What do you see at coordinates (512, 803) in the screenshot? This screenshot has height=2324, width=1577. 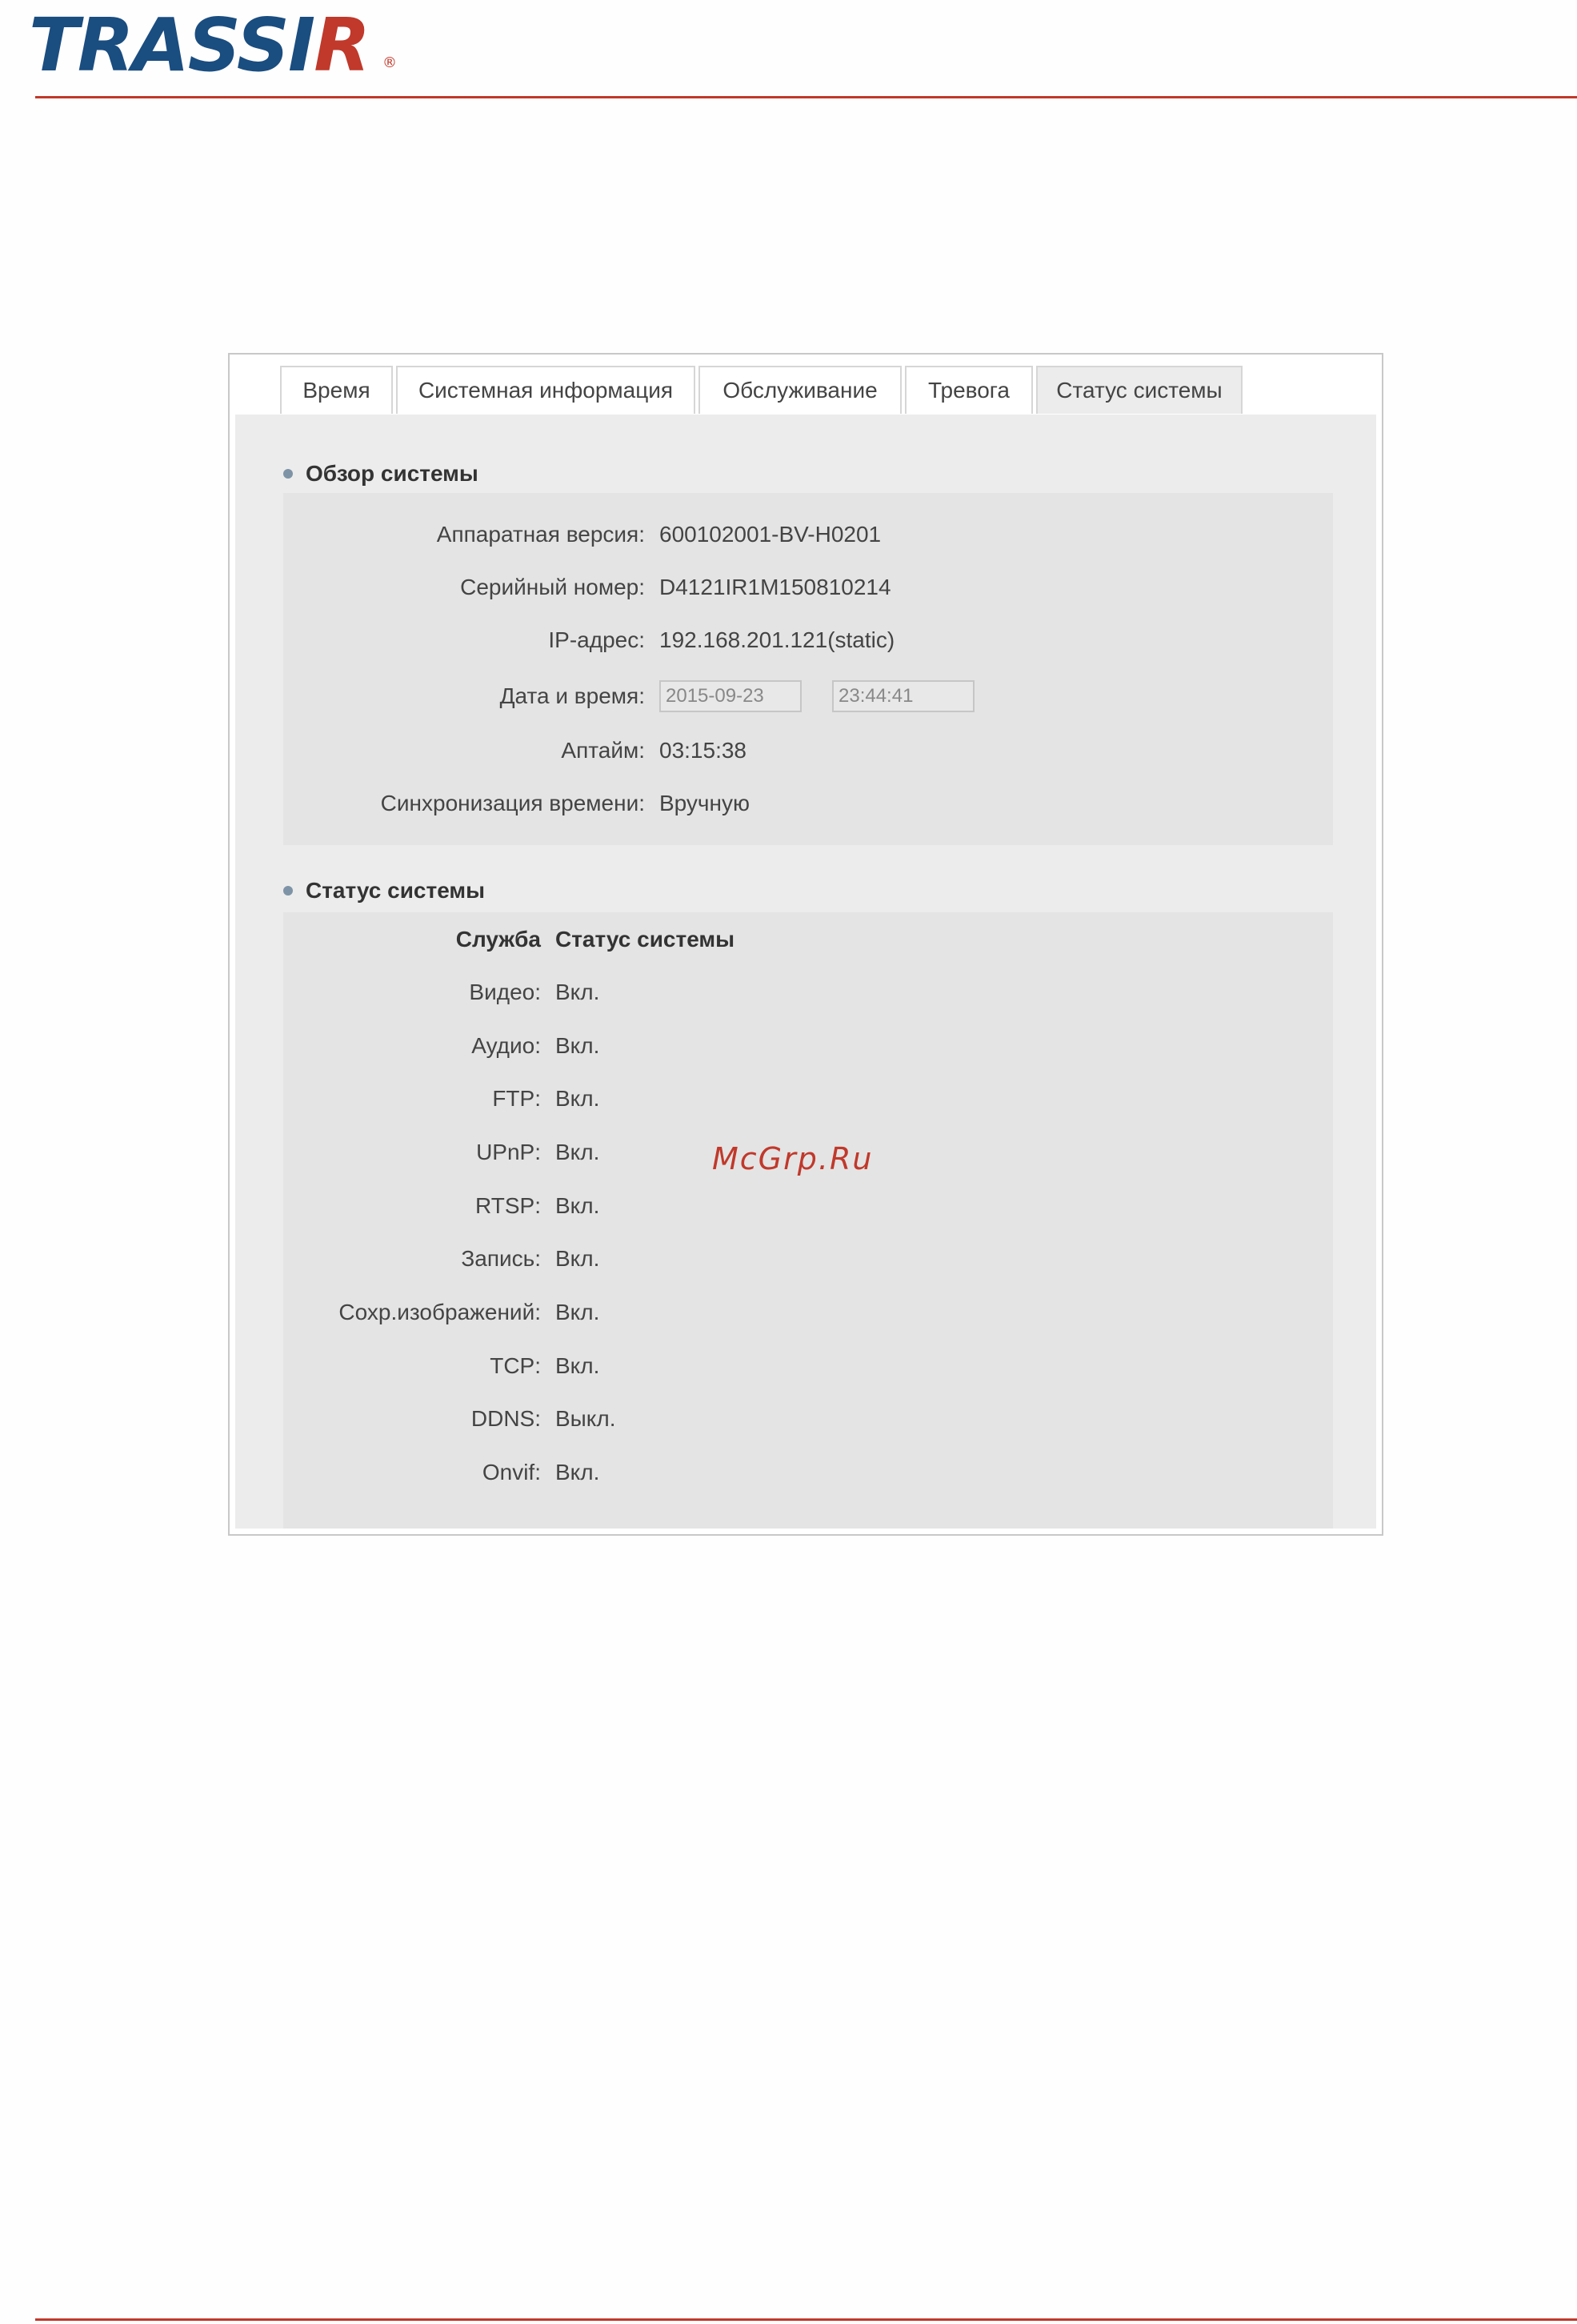 I see `time-sync-label: Синхронизация времени:` at bounding box center [512, 803].